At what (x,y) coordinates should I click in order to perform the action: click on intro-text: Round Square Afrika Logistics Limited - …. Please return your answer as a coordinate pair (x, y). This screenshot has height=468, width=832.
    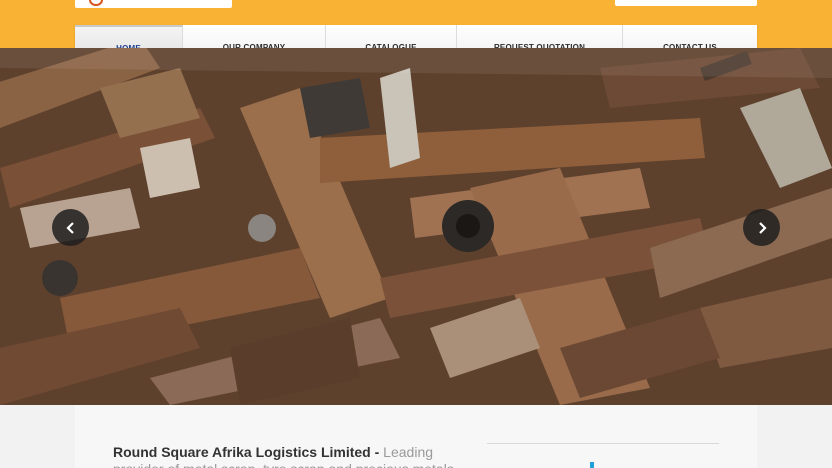
    Looking at the image, I should click on (290, 456).